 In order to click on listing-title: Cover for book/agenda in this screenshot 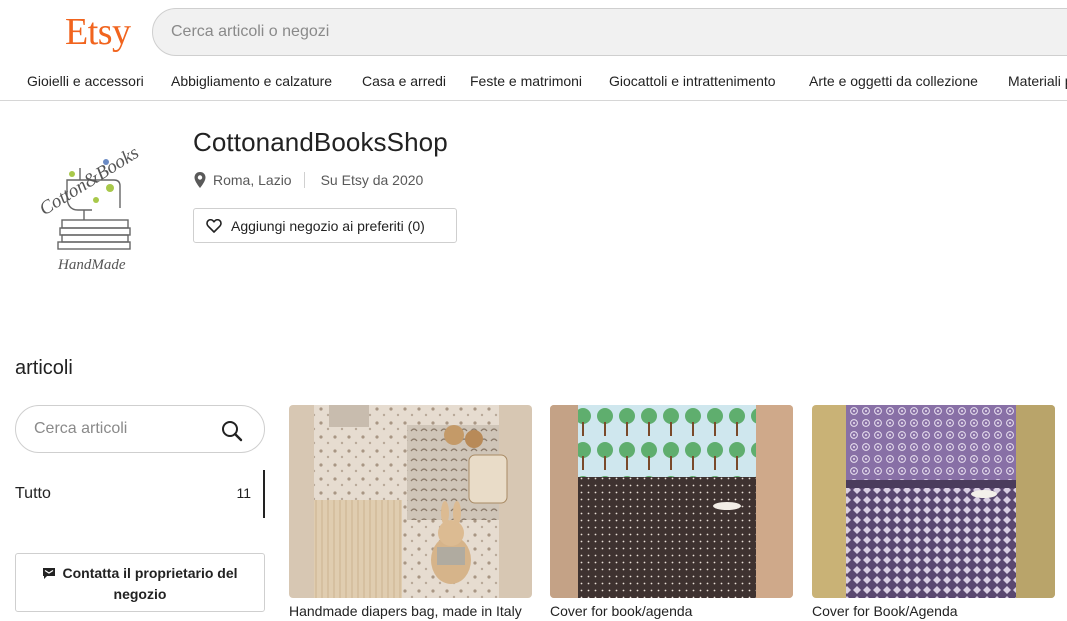, I will do `click(671, 611)`.